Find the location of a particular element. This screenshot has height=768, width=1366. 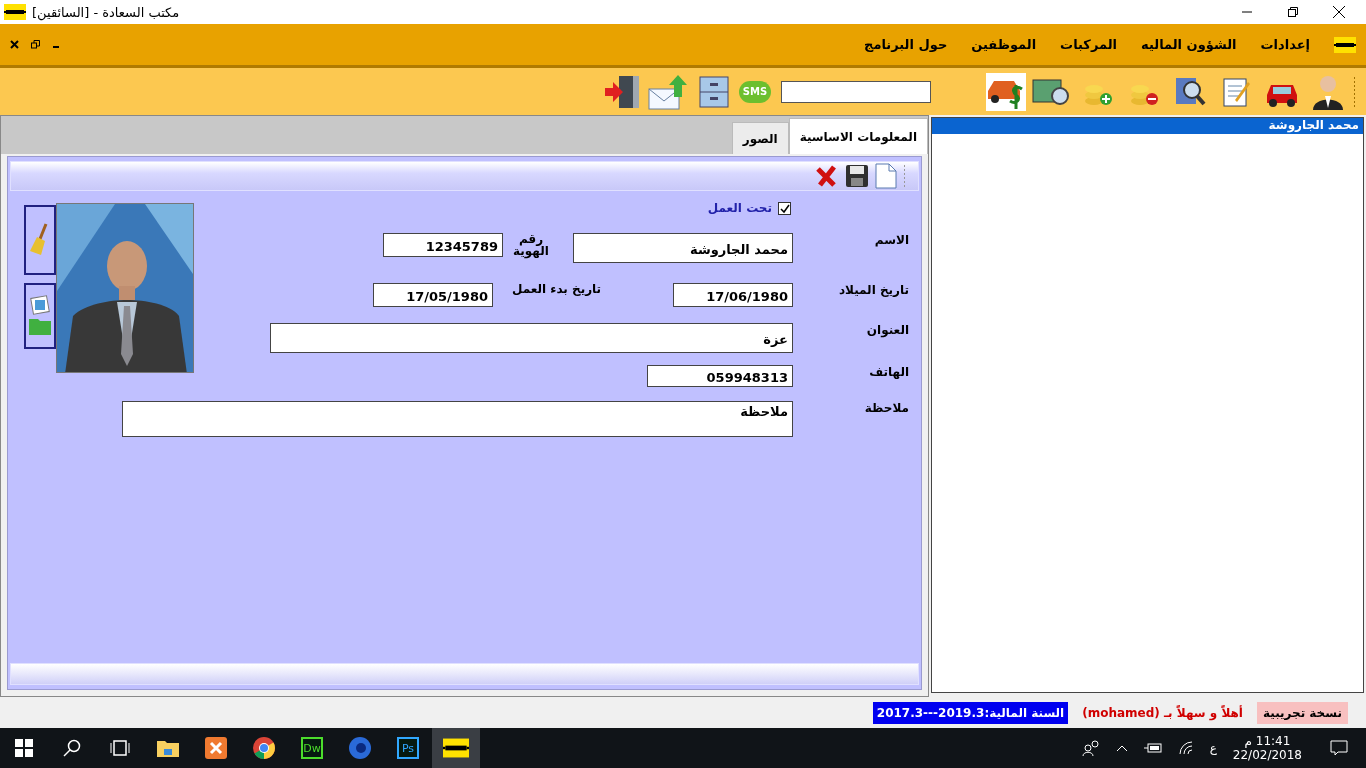

car-dollar-icon is located at coordinates (1006, 91).